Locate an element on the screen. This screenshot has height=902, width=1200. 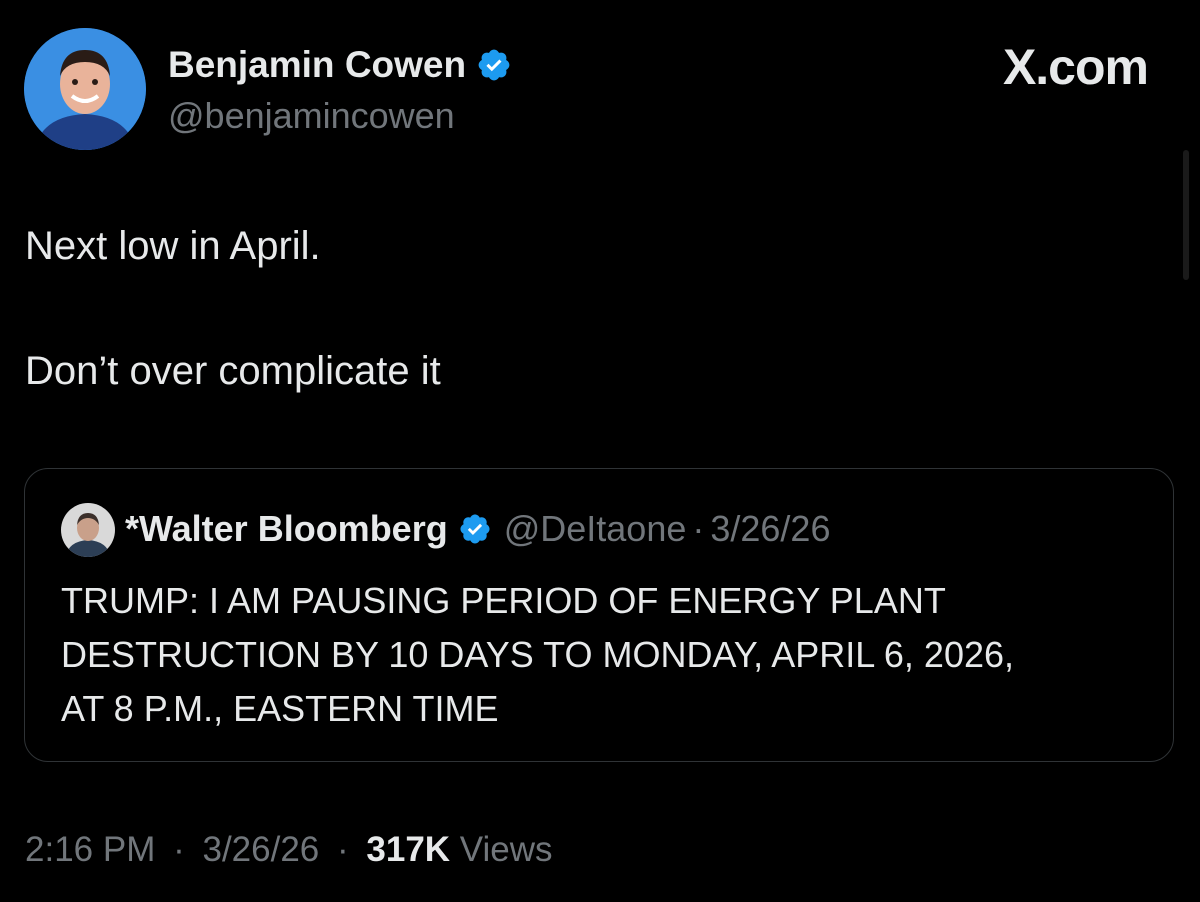
brand-label: X.com is located at coordinates (1075, 67).